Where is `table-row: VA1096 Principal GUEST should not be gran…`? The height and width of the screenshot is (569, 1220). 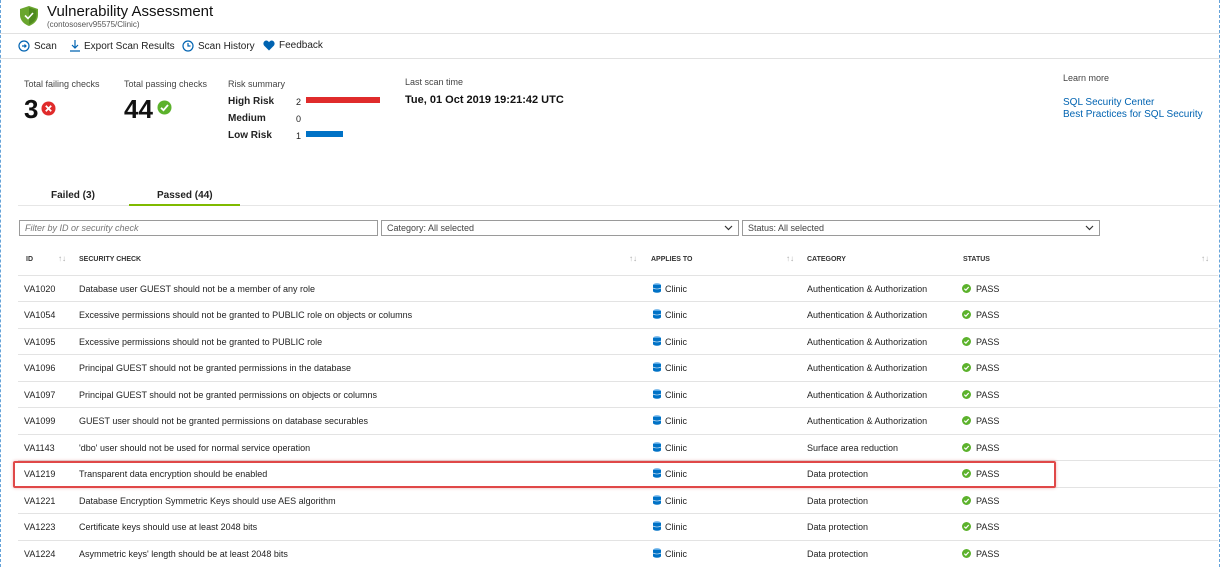
table-row: VA1096 Principal GUEST should not be gran… is located at coordinates (618, 367).